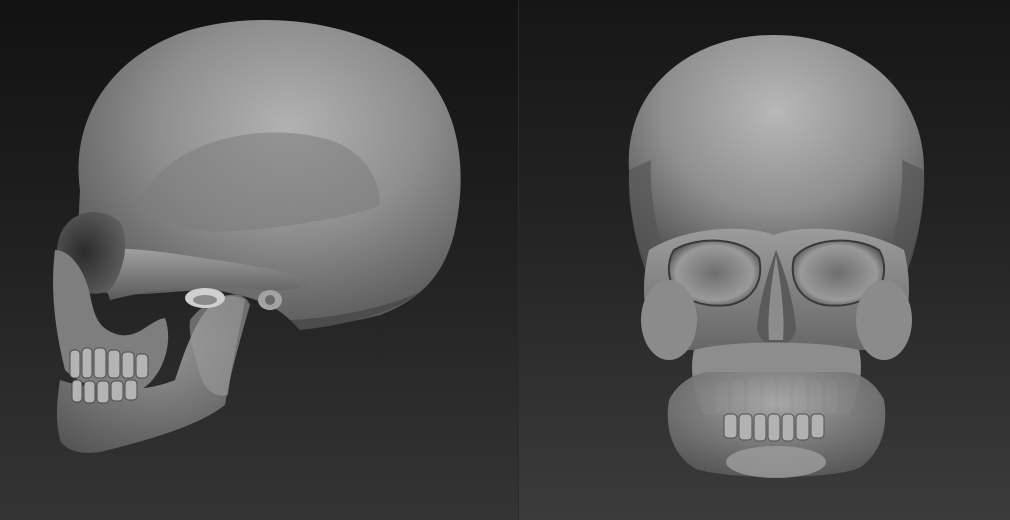  I want to click on right-zygomatic, so click(884, 320).